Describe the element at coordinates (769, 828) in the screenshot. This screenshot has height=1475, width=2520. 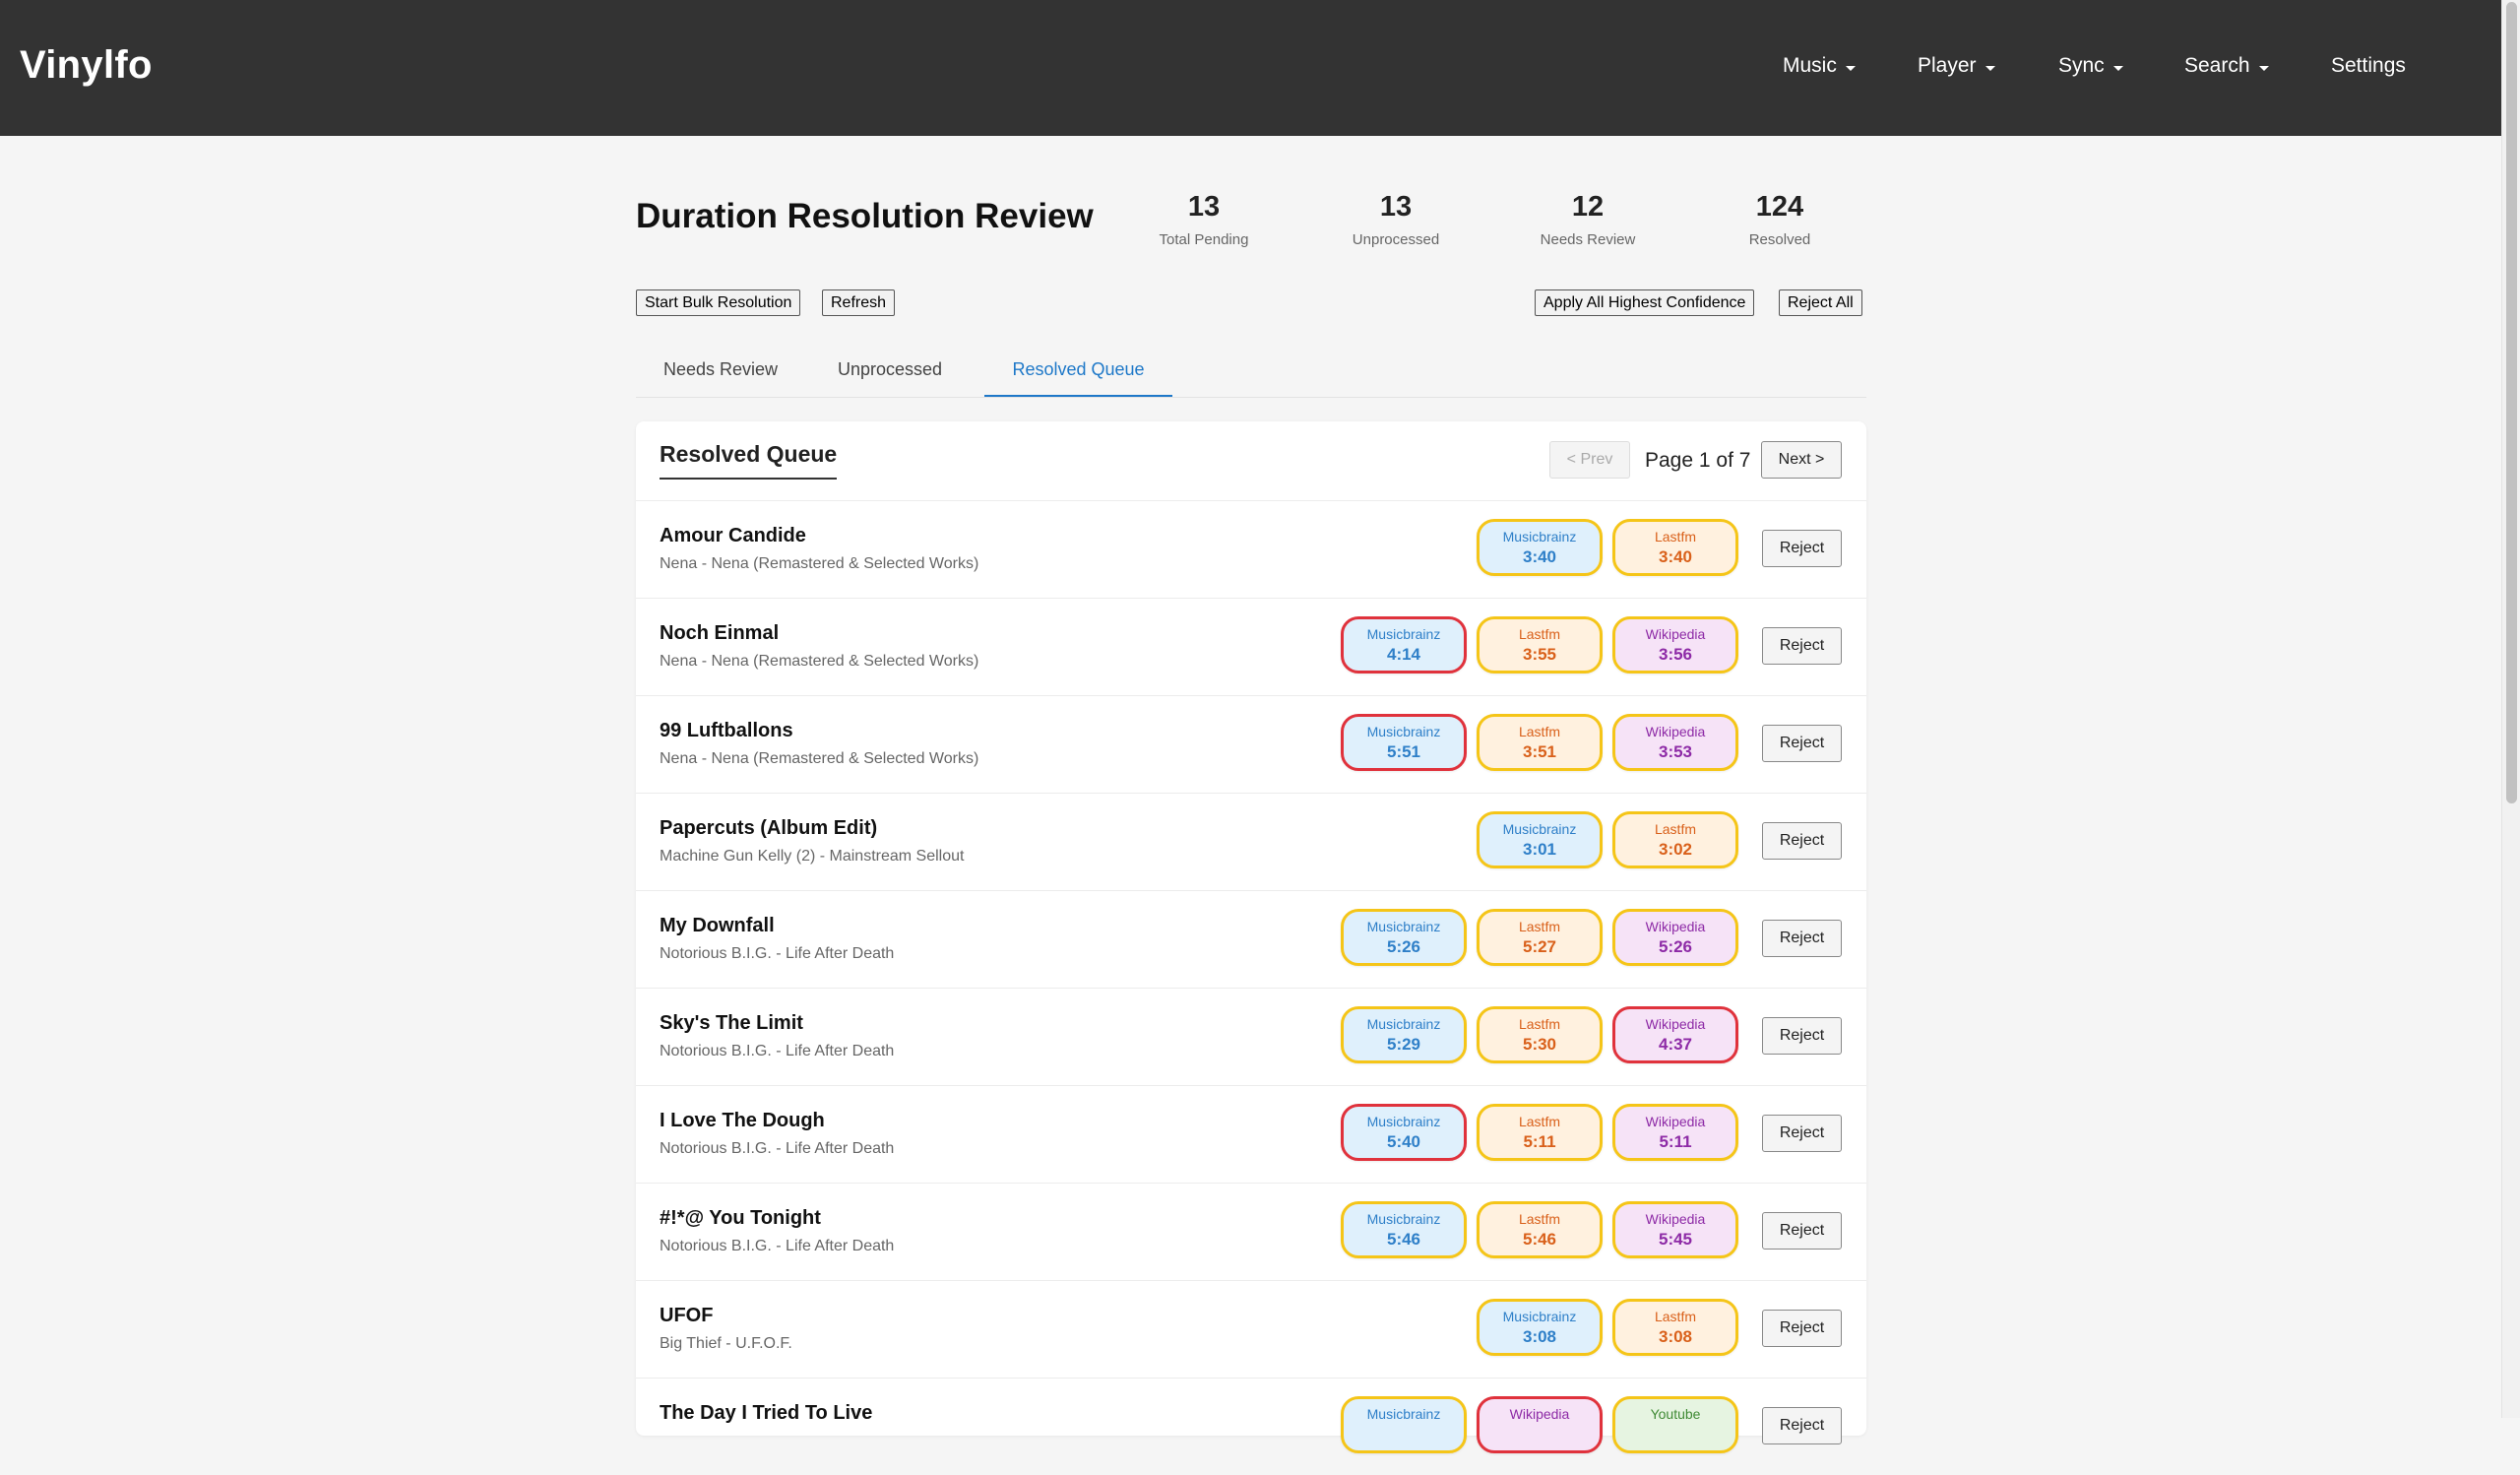
I see `track-title: Papercuts (Album Edit)` at that location.